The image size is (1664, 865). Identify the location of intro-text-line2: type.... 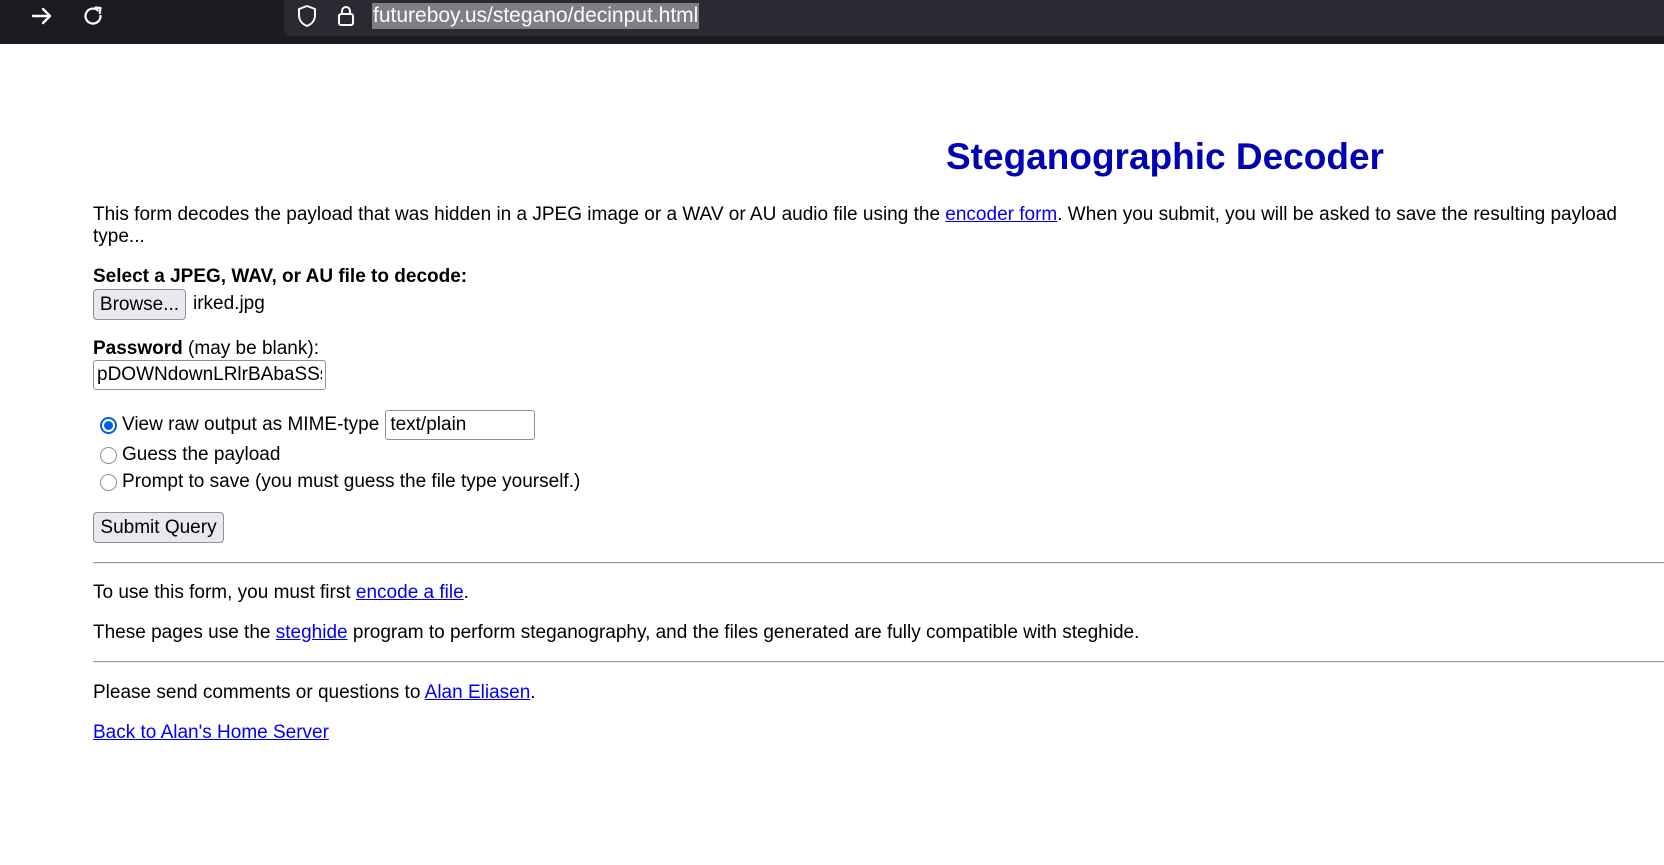
(119, 236).